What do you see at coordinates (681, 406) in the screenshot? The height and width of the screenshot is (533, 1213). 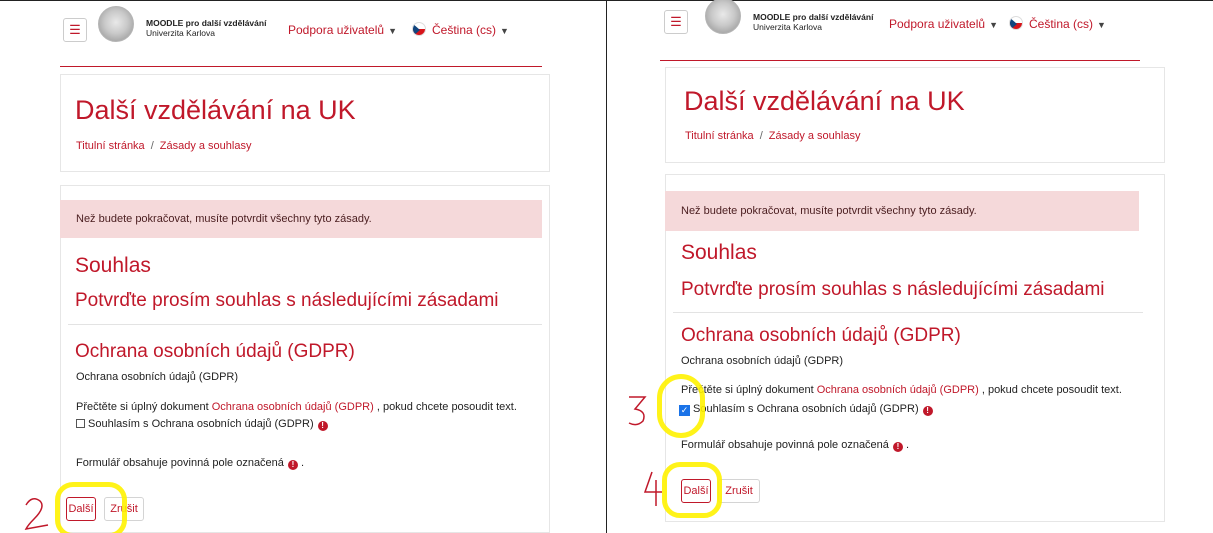 I see `annotation-highlight-checkbox` at bounding box center [681, 406].